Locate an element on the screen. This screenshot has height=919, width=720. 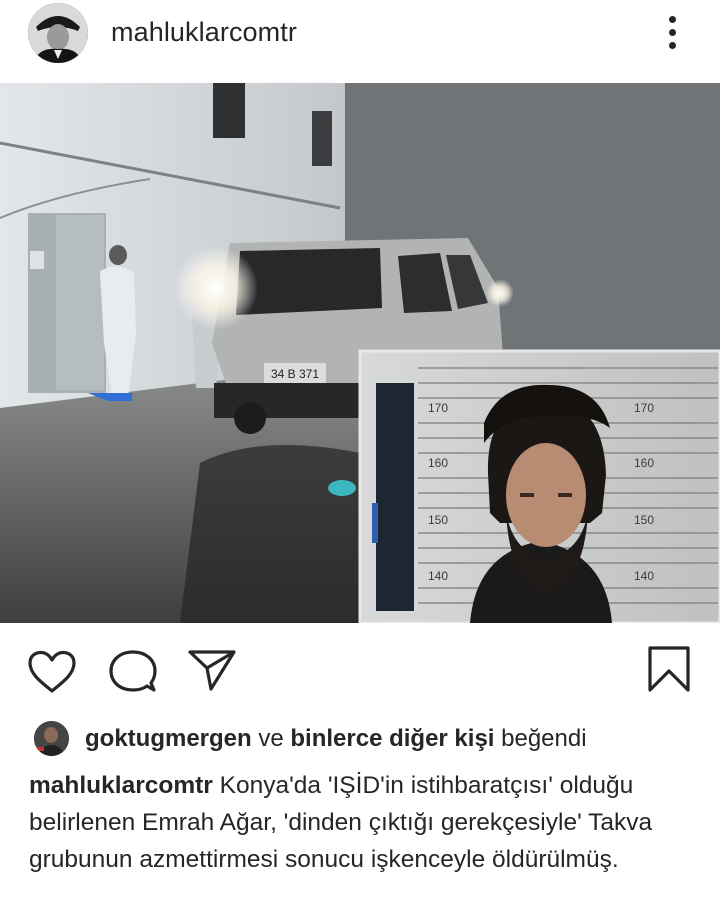
bookmark-icon is located at coordinates (669, 669).